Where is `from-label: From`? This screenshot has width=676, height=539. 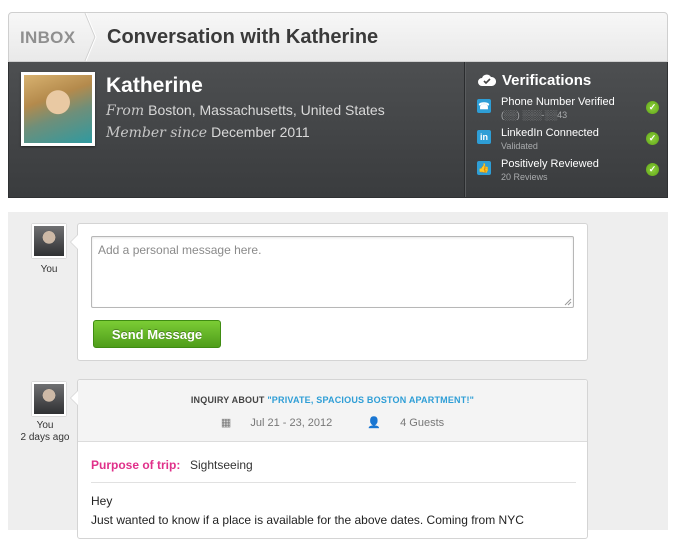 from-label: From is located at coordinates (125, 111).